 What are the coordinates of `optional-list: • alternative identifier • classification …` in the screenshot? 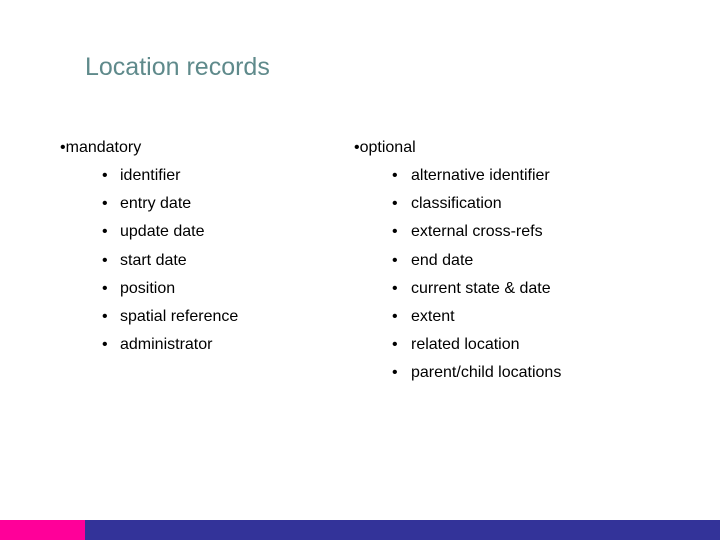 It's located at (457, 279).